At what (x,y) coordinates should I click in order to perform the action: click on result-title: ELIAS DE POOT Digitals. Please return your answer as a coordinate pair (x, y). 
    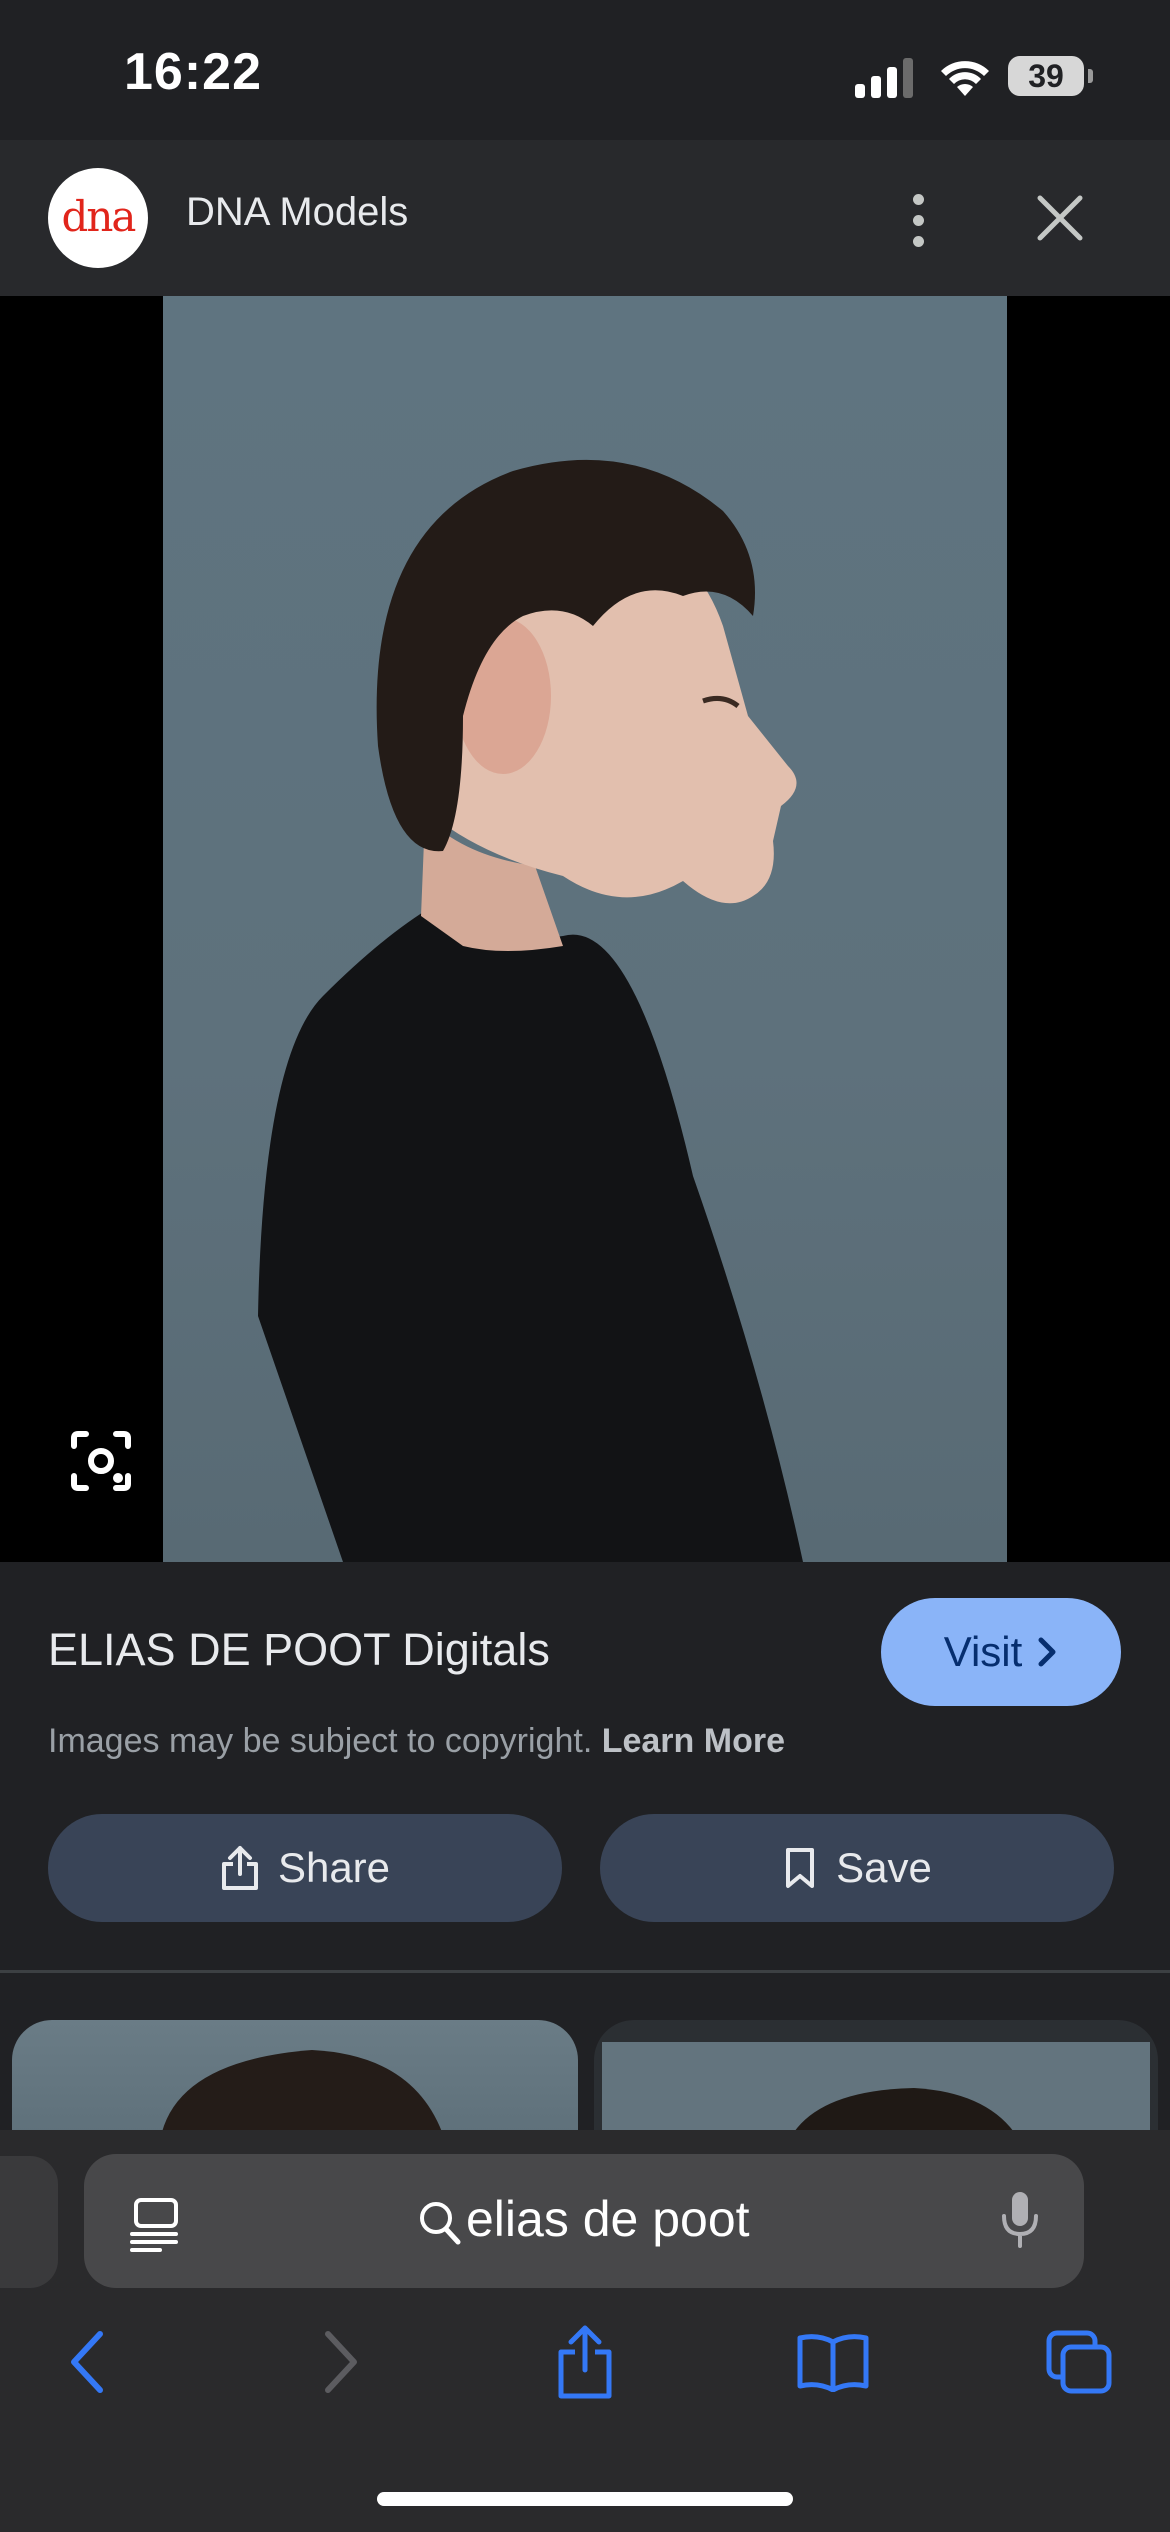
    Looking at the image, I should click on (299, 1649).